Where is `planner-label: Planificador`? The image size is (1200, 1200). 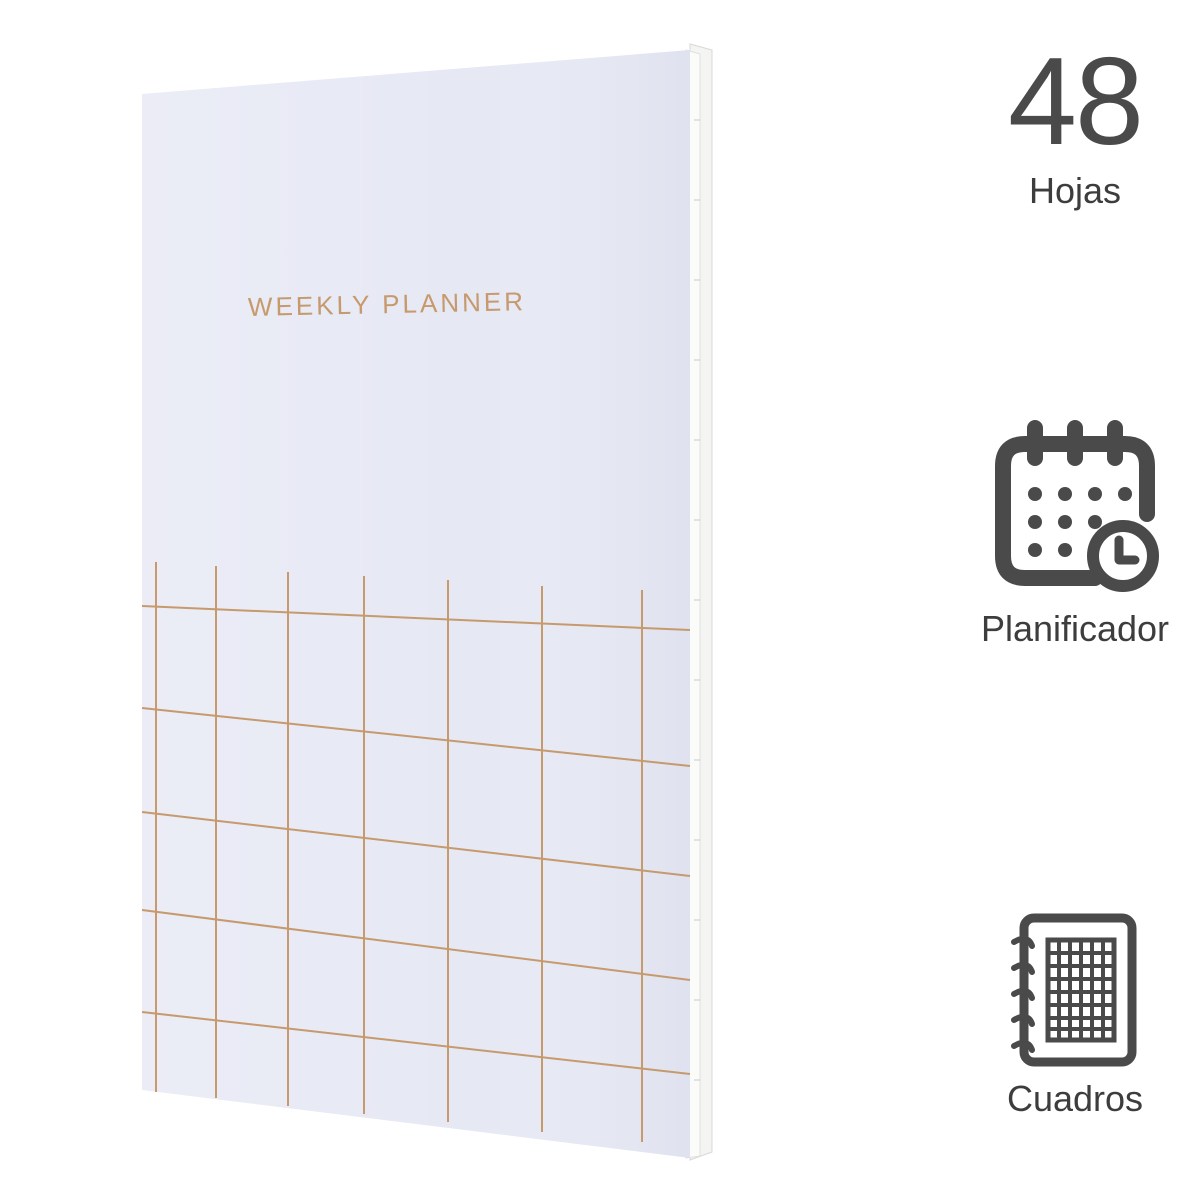
planner-label: Planificador is located at coordinates (1075, 628).